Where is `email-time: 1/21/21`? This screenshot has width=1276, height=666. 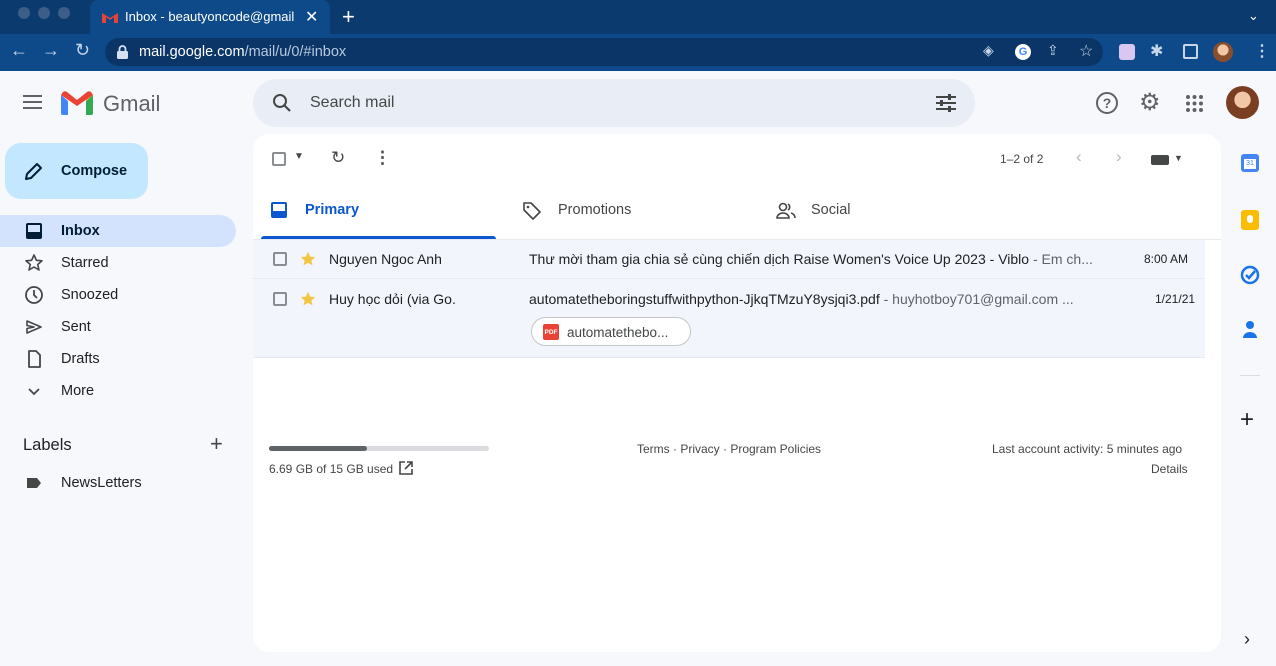
email-time: 1/21/21 is located at coordinates (1175, 299).